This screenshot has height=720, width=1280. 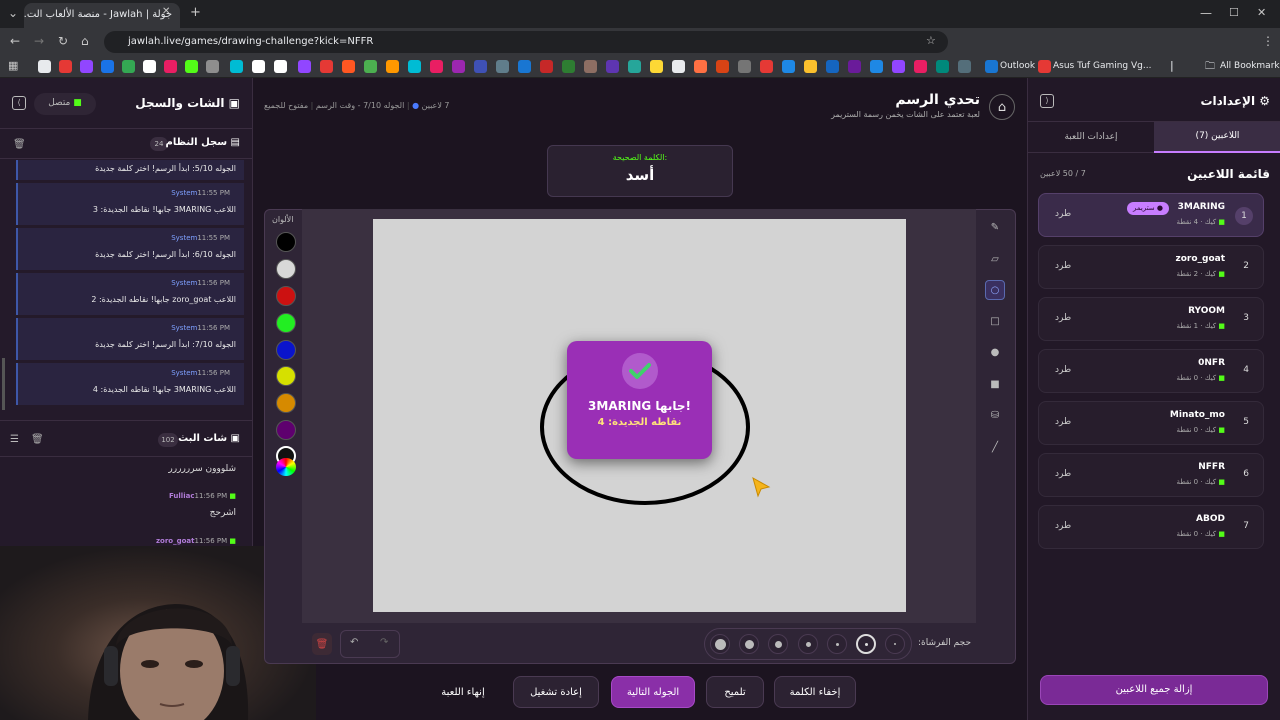 I want to click on chat-menu-icon: ☰, so click(x=14, y=439).